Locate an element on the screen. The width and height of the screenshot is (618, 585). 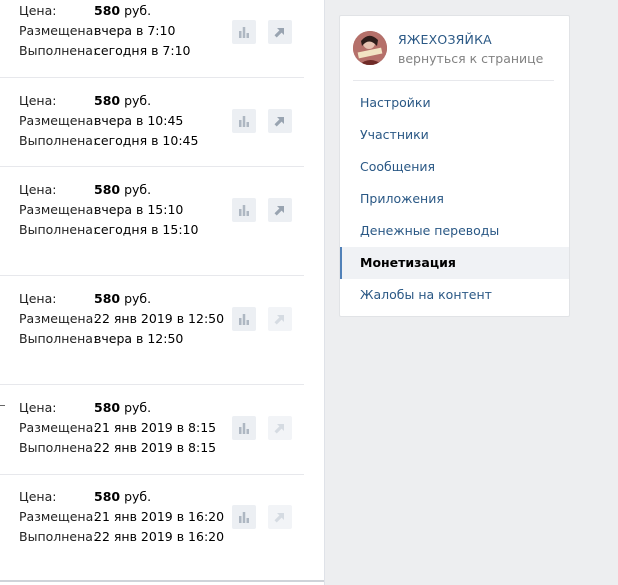
done-row: Выполнена: вчера в 12:50 is located at coordinates (120, 339).